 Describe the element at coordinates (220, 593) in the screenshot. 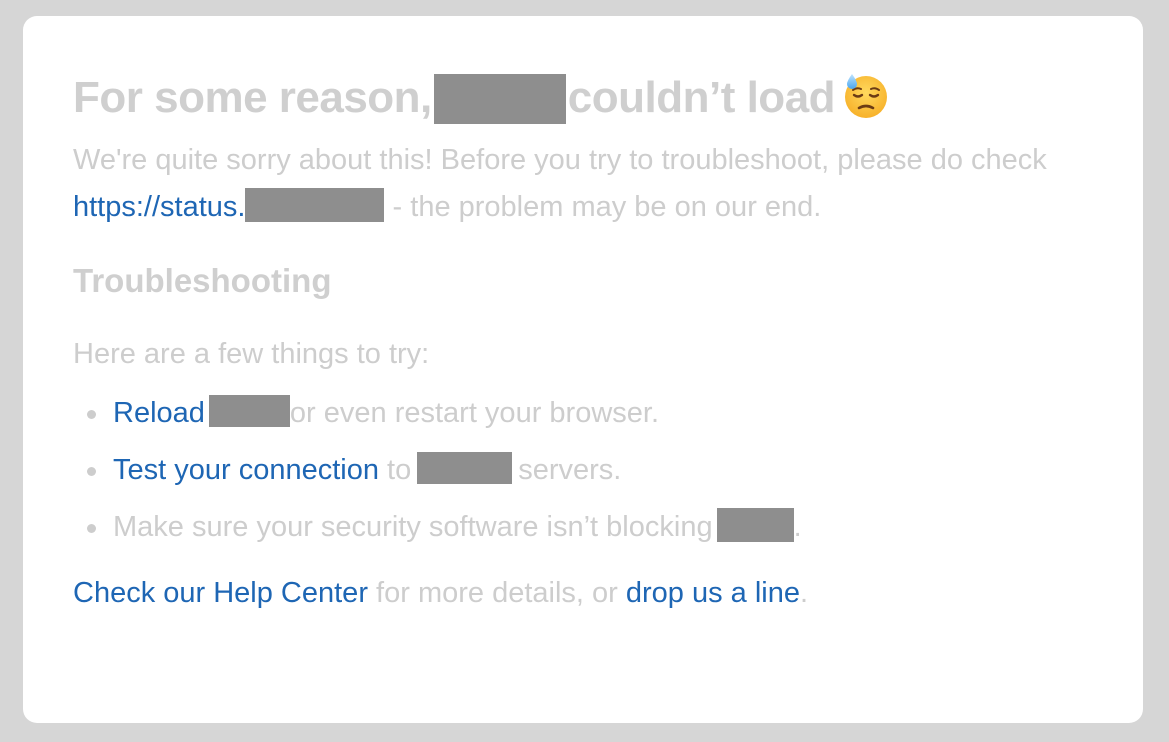

I see `help-center-link: Check our Help Center` at that location.